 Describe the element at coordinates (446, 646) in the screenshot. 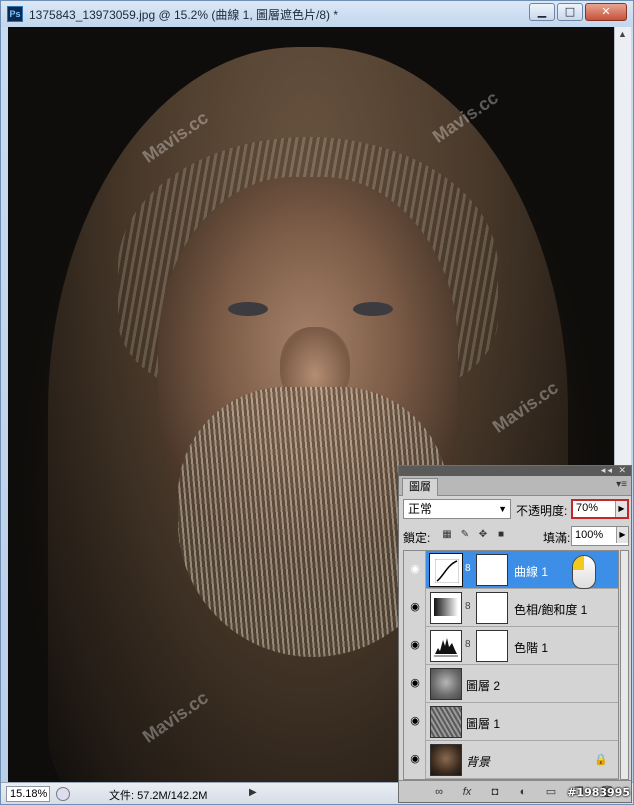

I see `levels-adjustment-icon` at that location.